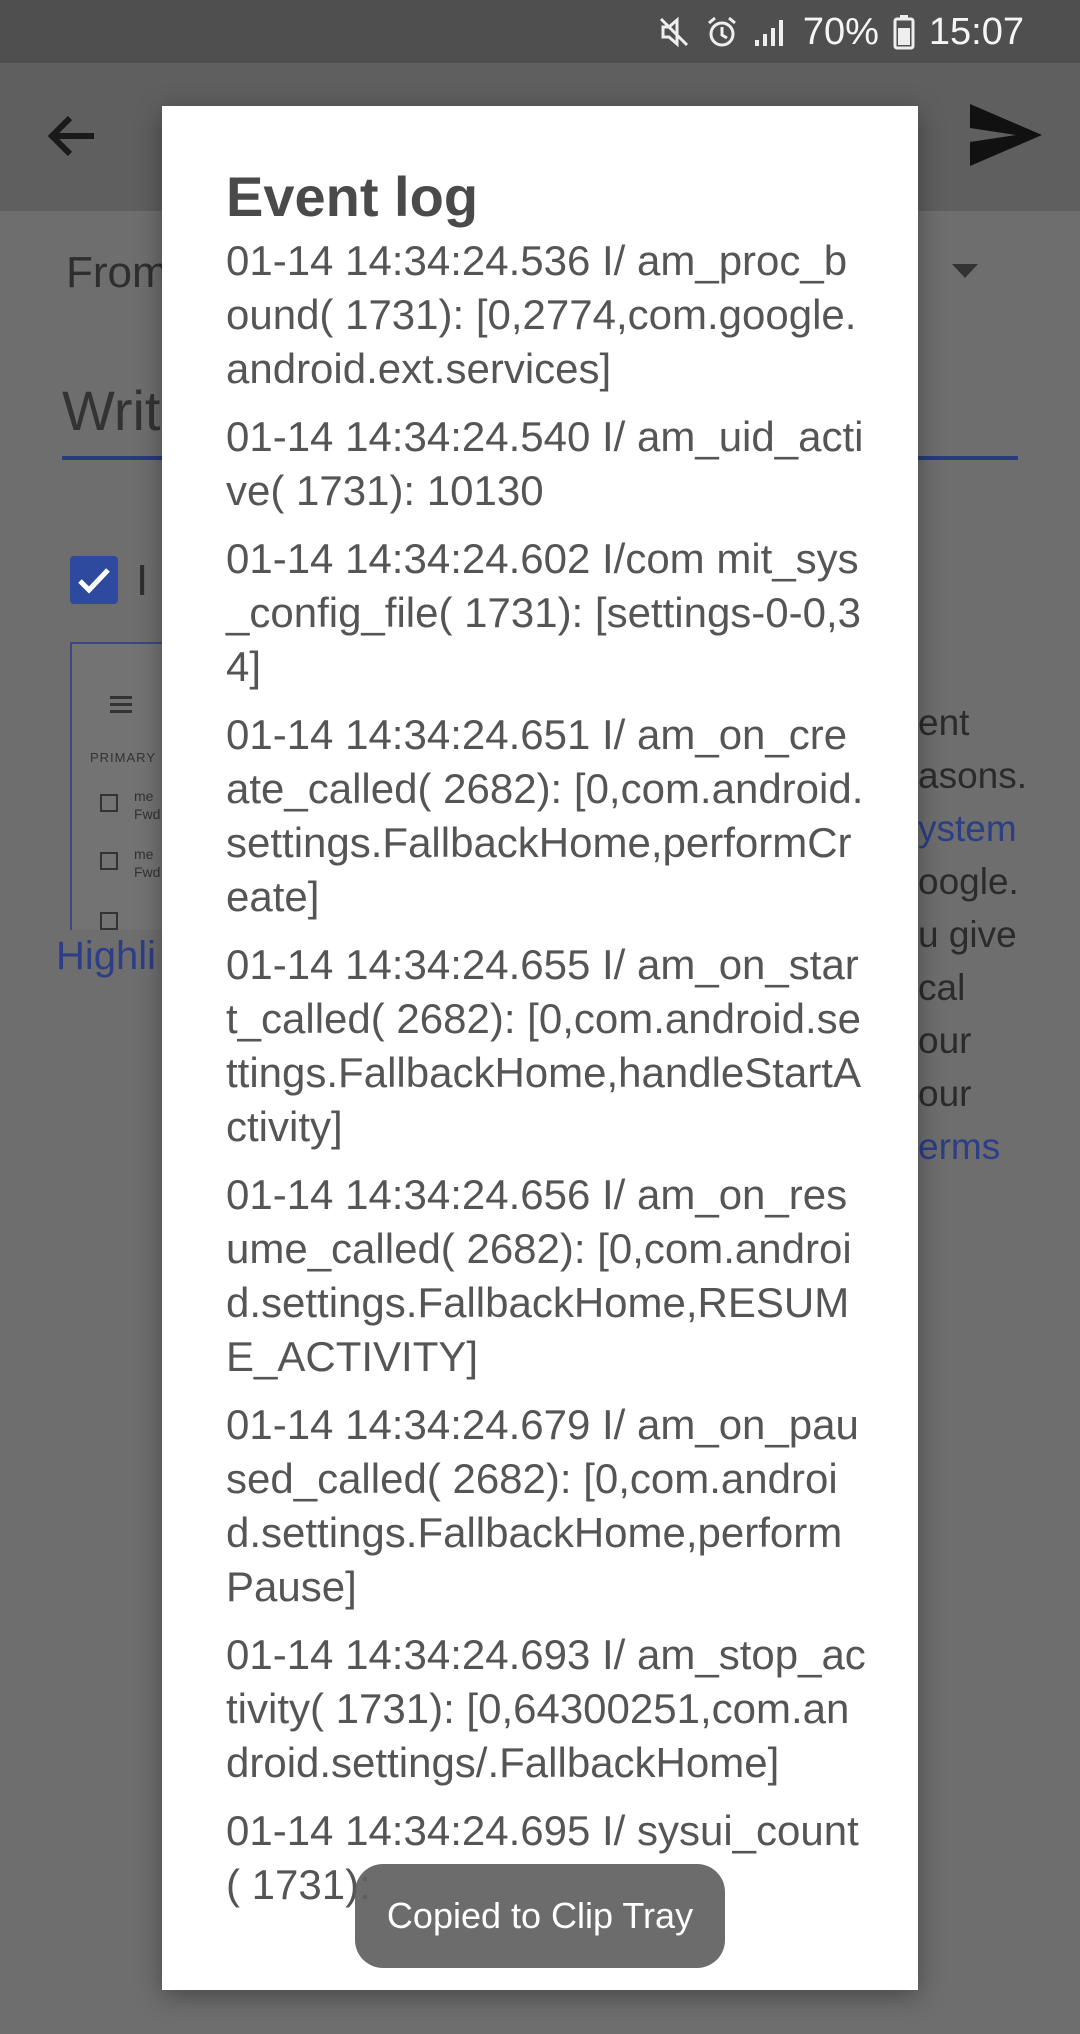 This screenshot has height=2034, width=1080. What do you see at coordinates (967, 829) in the screenshot?
I see `system-link: ystem` at bounding box center [967, 829].